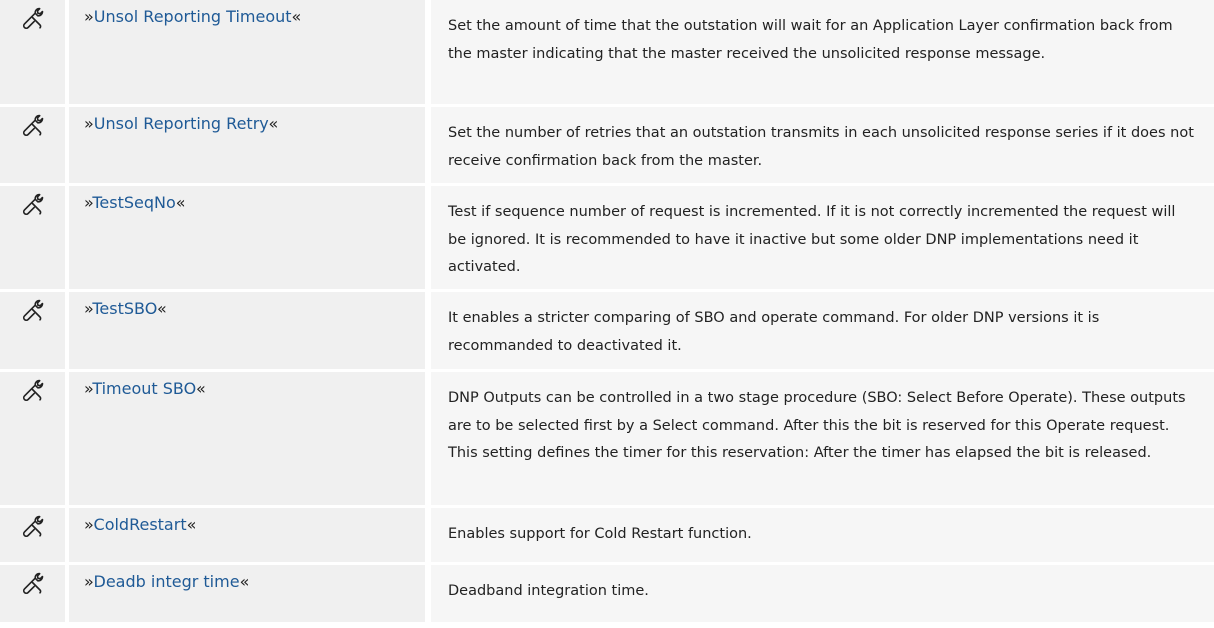  What do you see at coordinates (247, 145) in the screenshot?
I see `parameter-name-cell: »Unsol Reporting Retry«` at bounding box center [247, 145].